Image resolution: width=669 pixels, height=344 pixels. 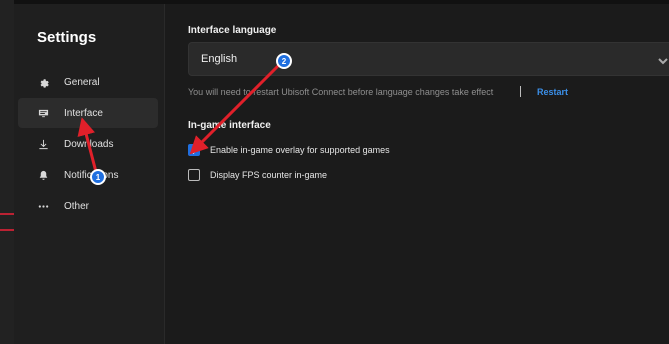 I want to click on fps-option-row: Display FPS counter in-game, so click(x=257, y=175).